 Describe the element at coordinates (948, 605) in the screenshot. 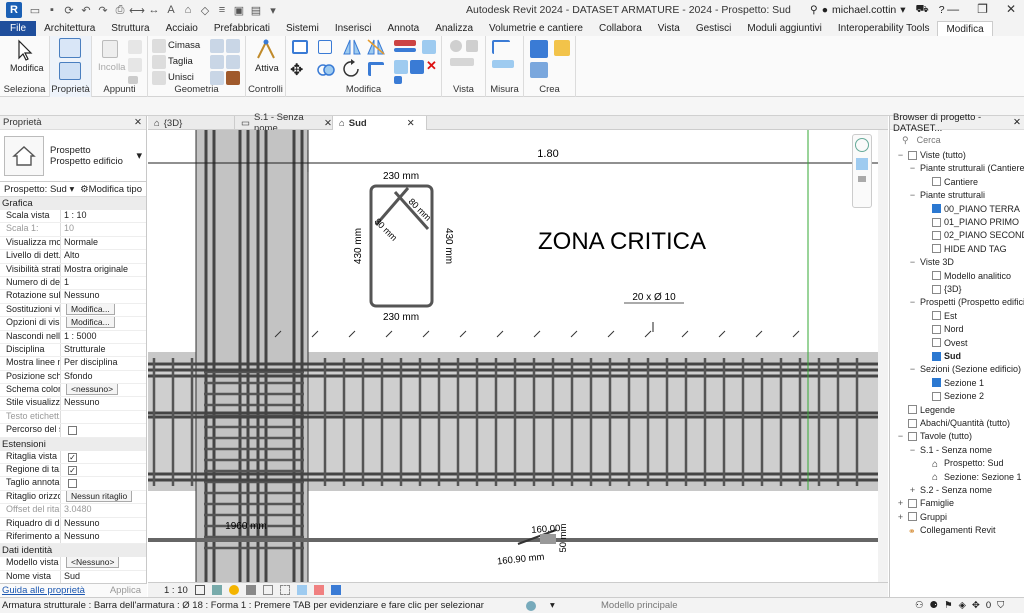

I see `select-pinned-icon: ⚑` at that location.